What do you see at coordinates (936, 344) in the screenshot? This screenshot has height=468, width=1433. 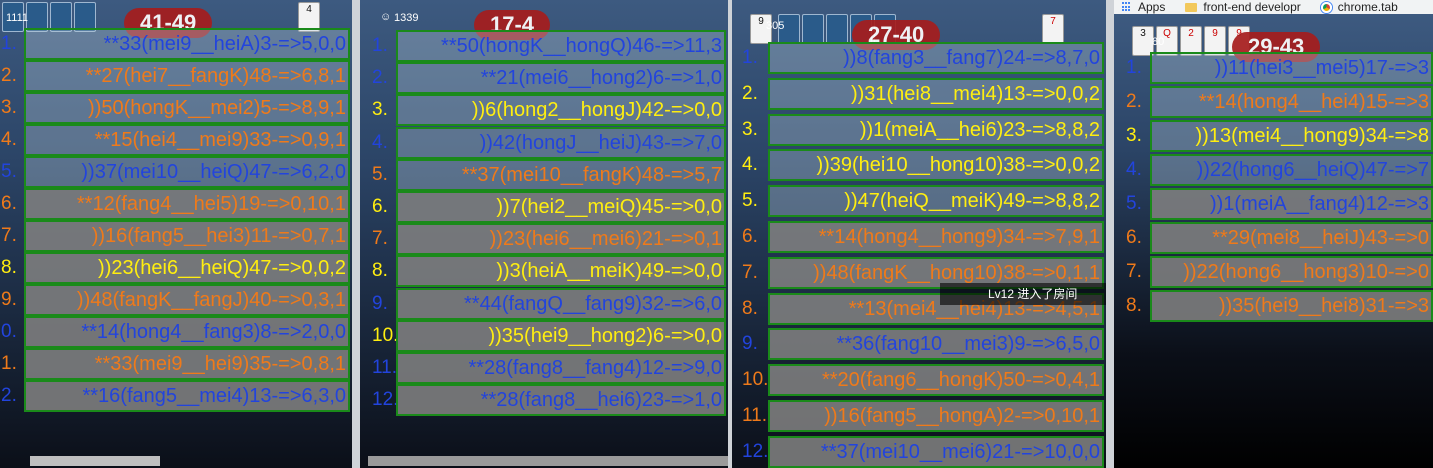 I see `move-row: **36(fang10__mei3)9-=>6,5,0` at bounding box center [936, 344].